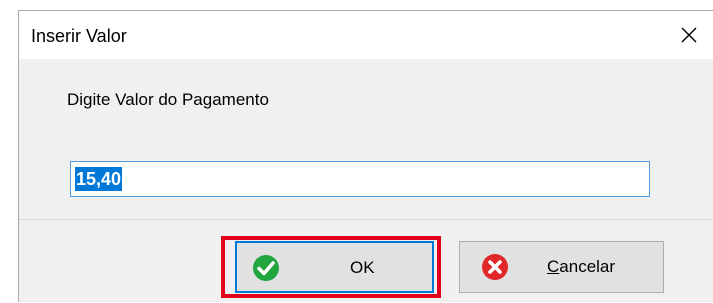  Describe the element at coordinates (168, 99) in the screenshot. I see `prompt-label: Digite Valor do Pagamento` at that location.